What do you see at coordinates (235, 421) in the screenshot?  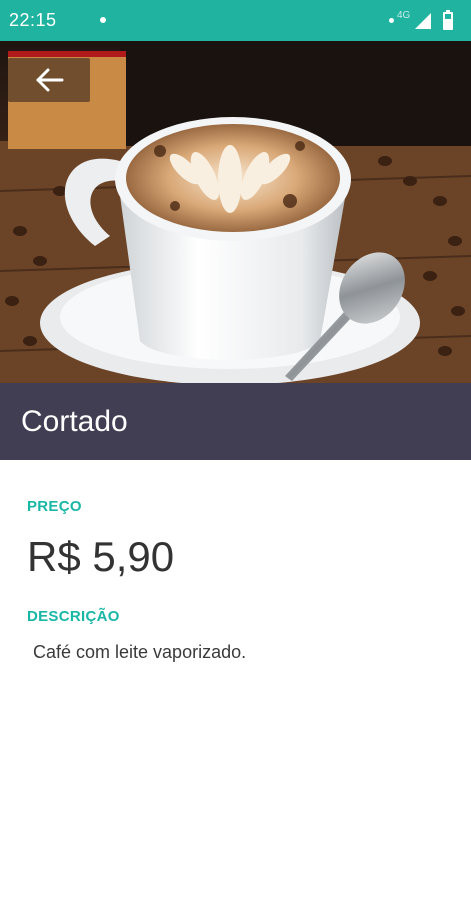 I see `product-title-bar: Cortado` at bounding box center [235, 421].